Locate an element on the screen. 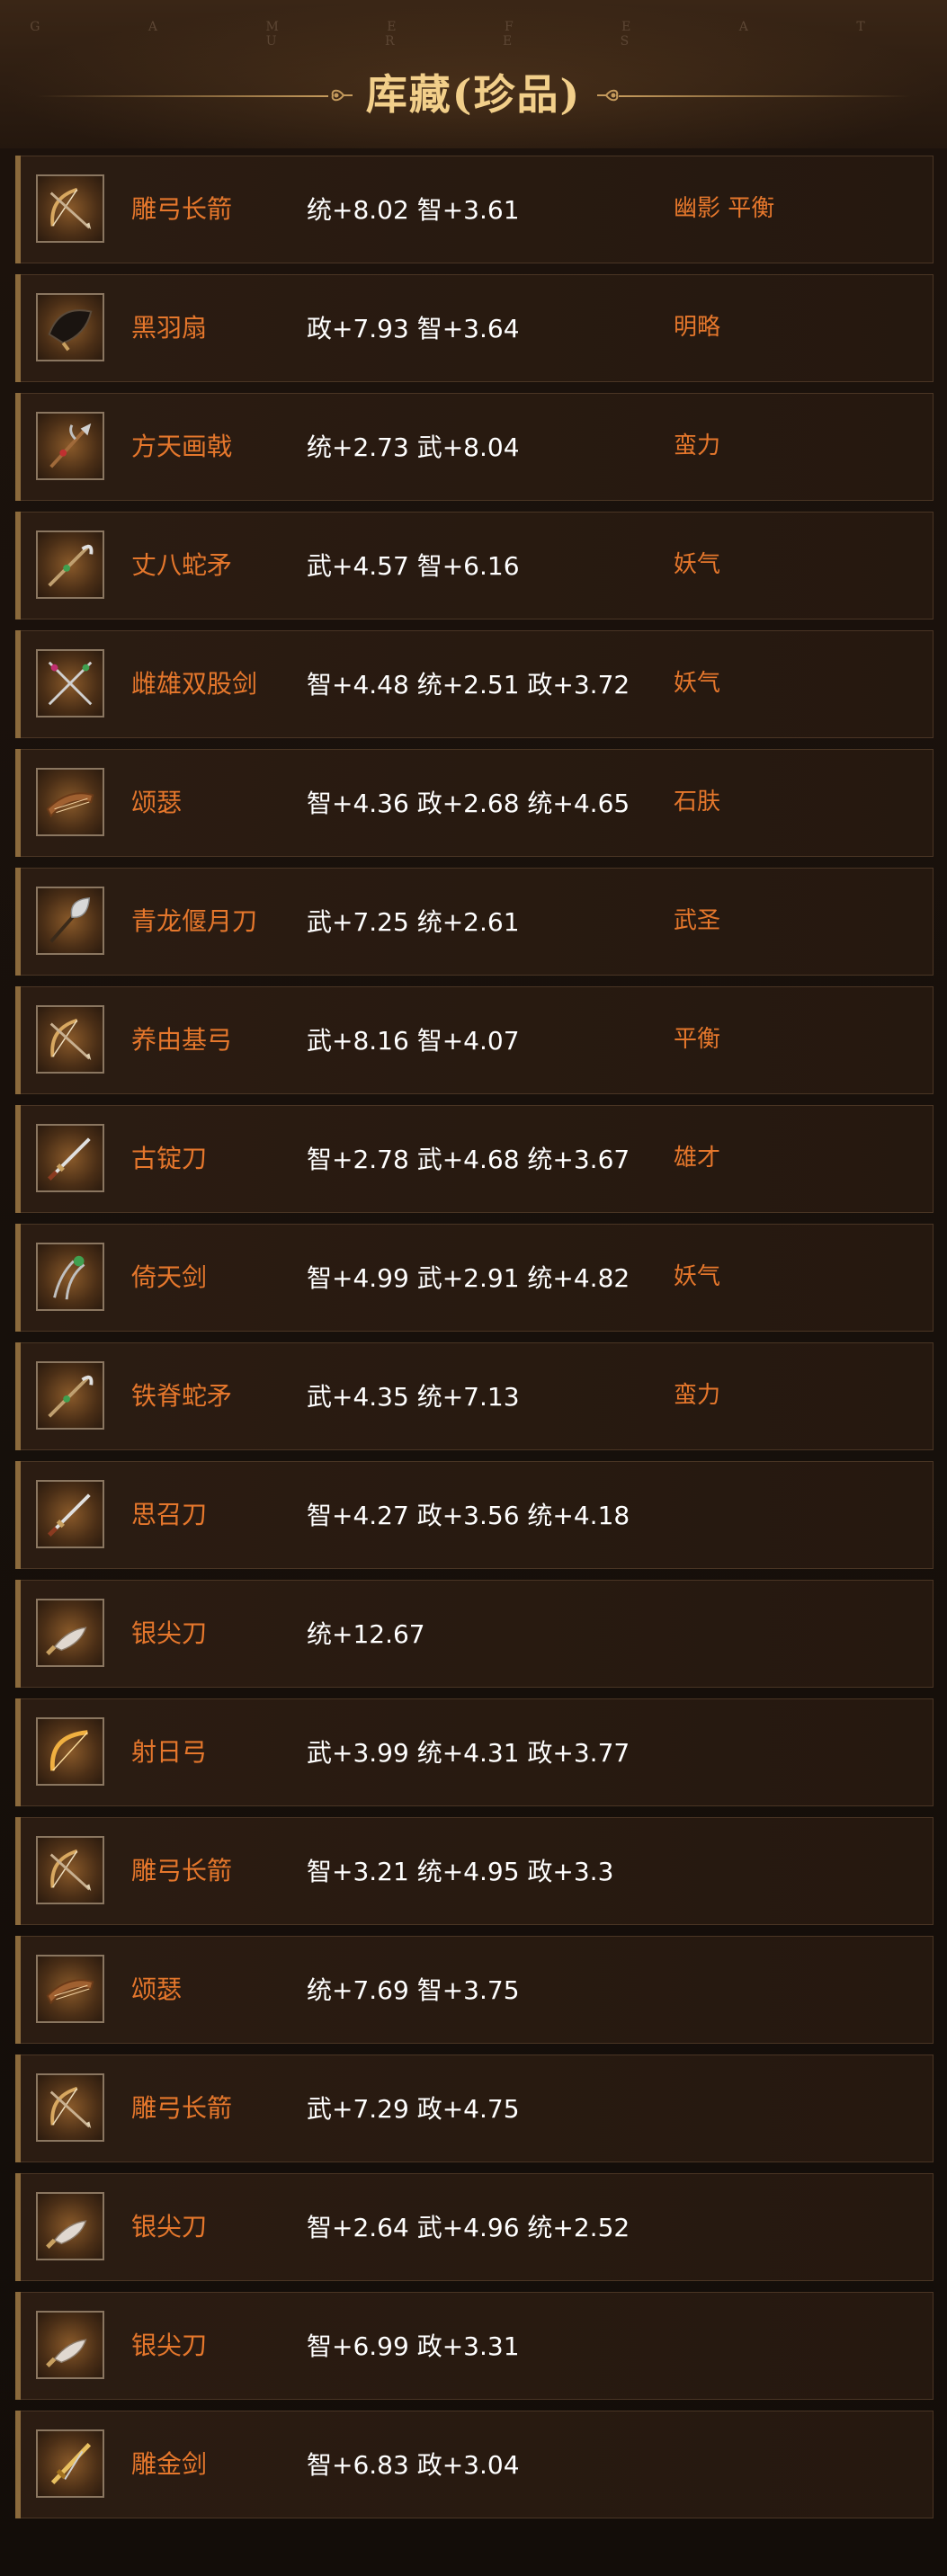 This screenshot has height=2576, width=947. twin-swords-icon is located at coordinates (70, 683).